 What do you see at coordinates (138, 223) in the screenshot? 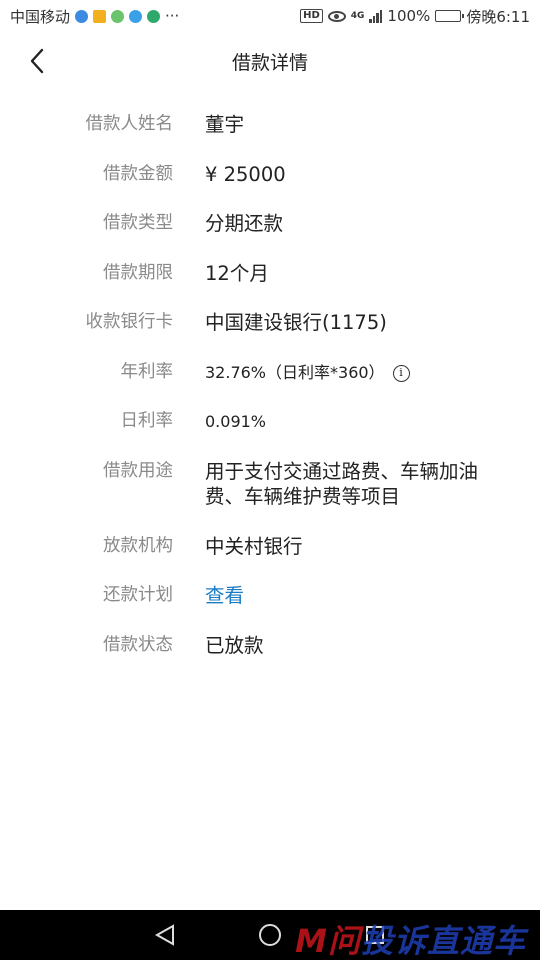
I see `detail-label: 借款类型` at bounding box center [138, 223].